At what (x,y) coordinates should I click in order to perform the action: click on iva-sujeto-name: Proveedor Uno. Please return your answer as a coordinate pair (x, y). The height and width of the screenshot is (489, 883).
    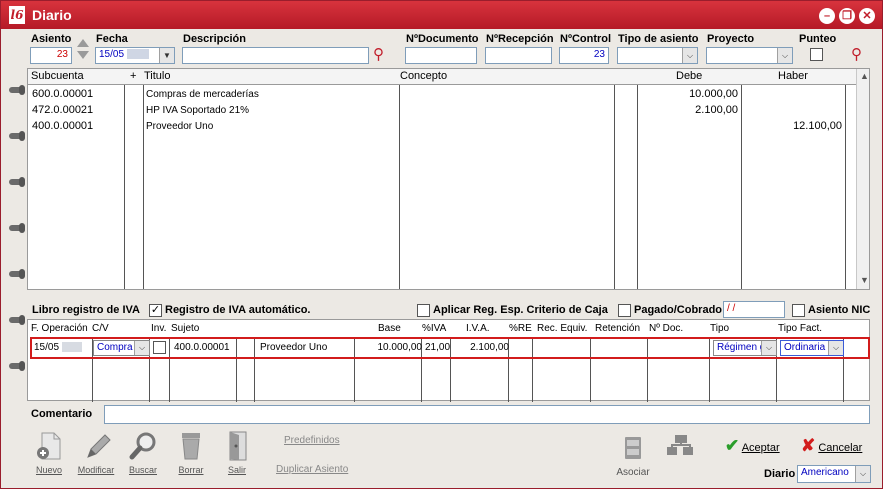
    Looking at the image, I should click on (294, 347).